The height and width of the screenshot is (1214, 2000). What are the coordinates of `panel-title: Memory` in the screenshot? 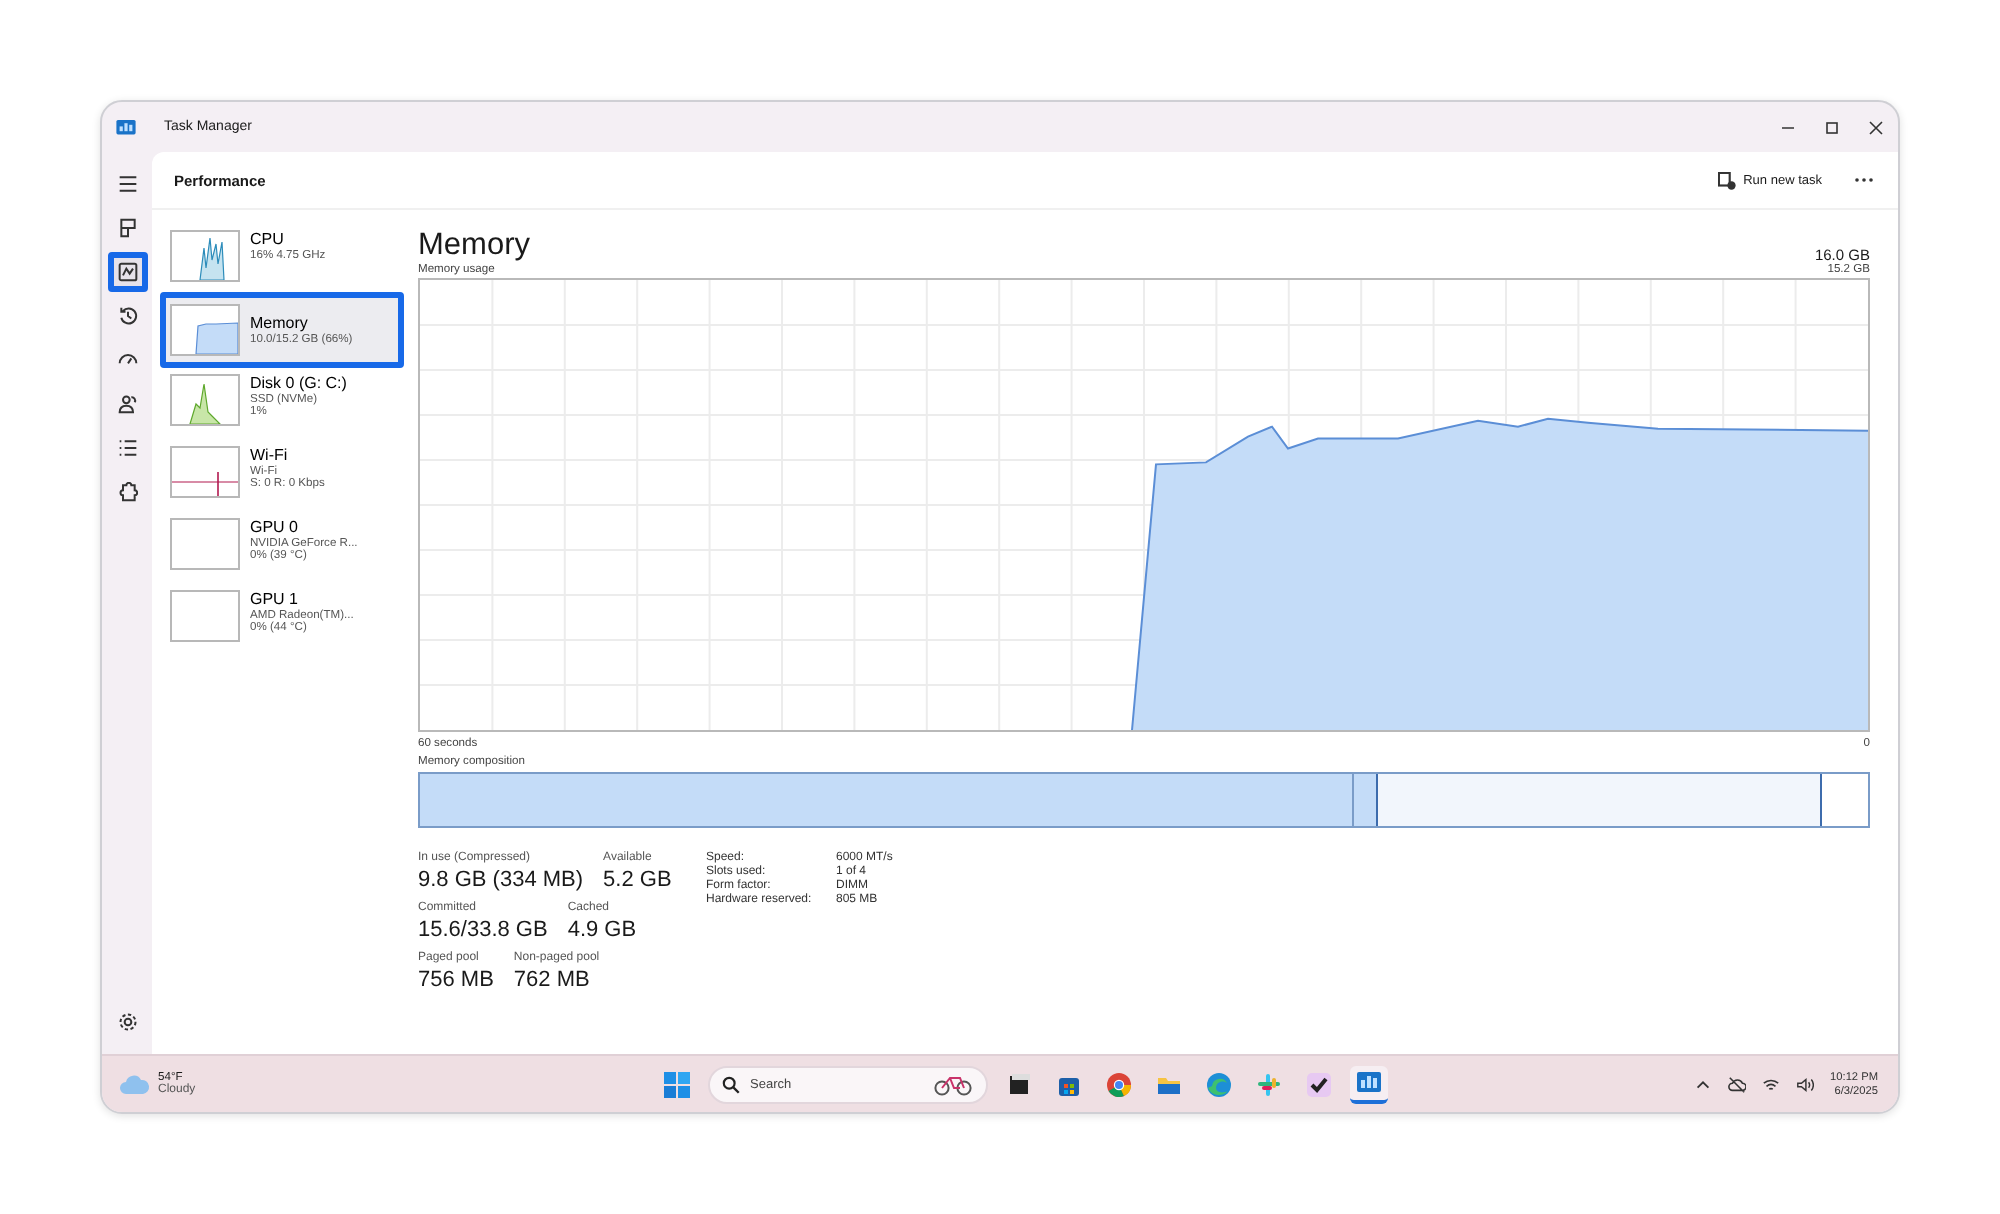 It's located at (474, 246).